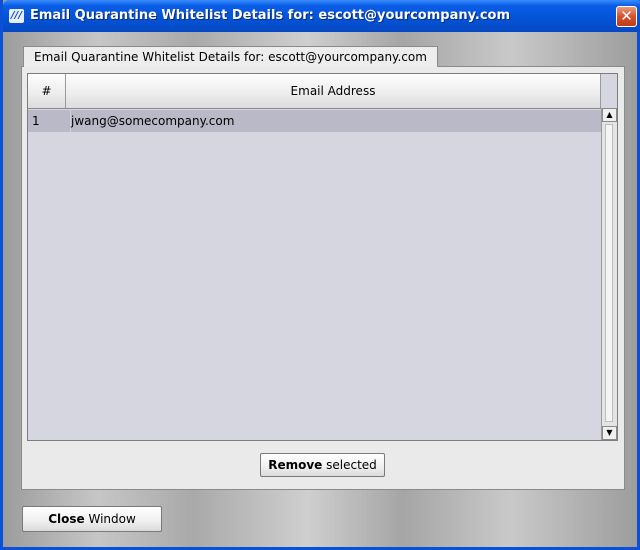  I want to click on table-header: # Email Address, so click(314, 91).